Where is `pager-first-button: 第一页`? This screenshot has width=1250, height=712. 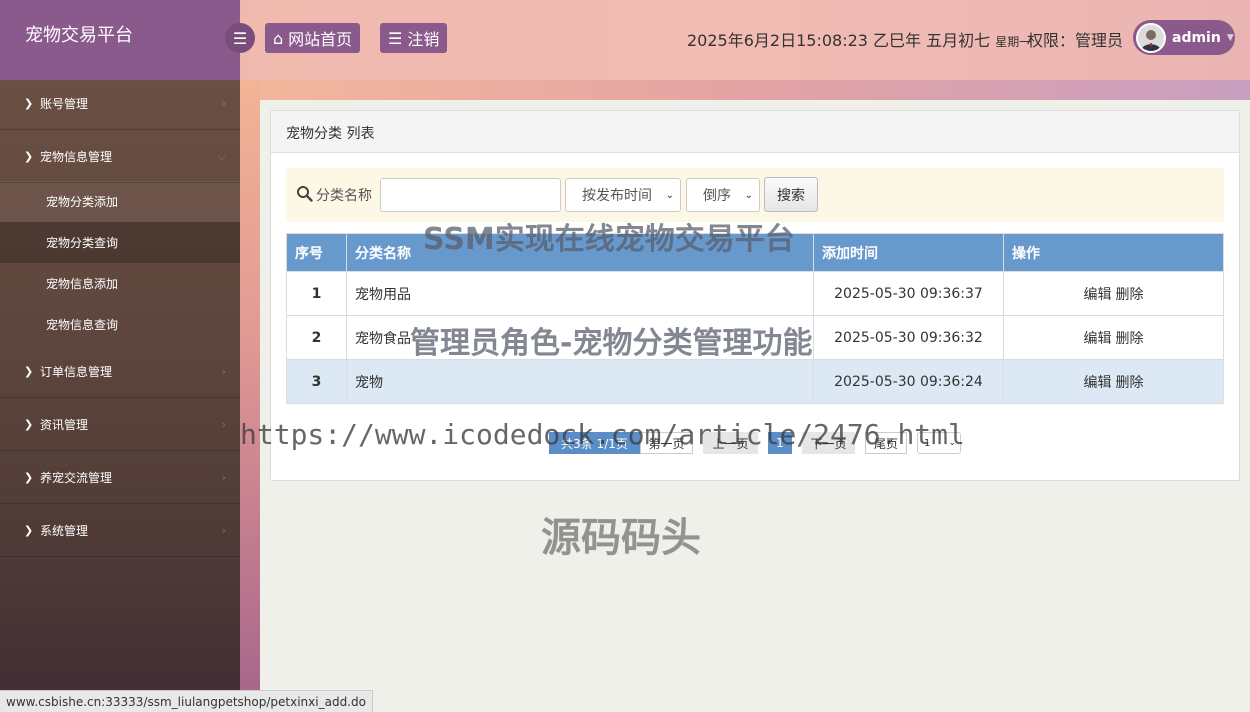 pager-first-button: 第一页 is located at coordinates (666, 443).